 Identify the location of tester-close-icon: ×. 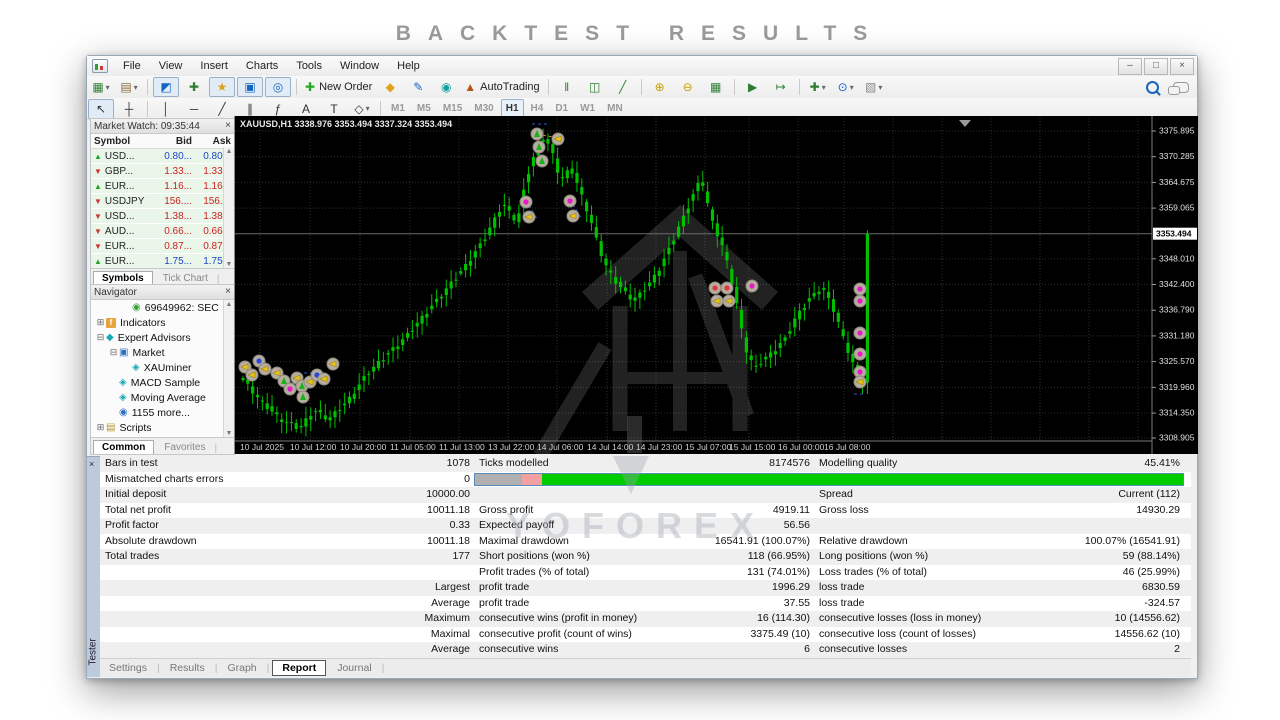
(91, 464).